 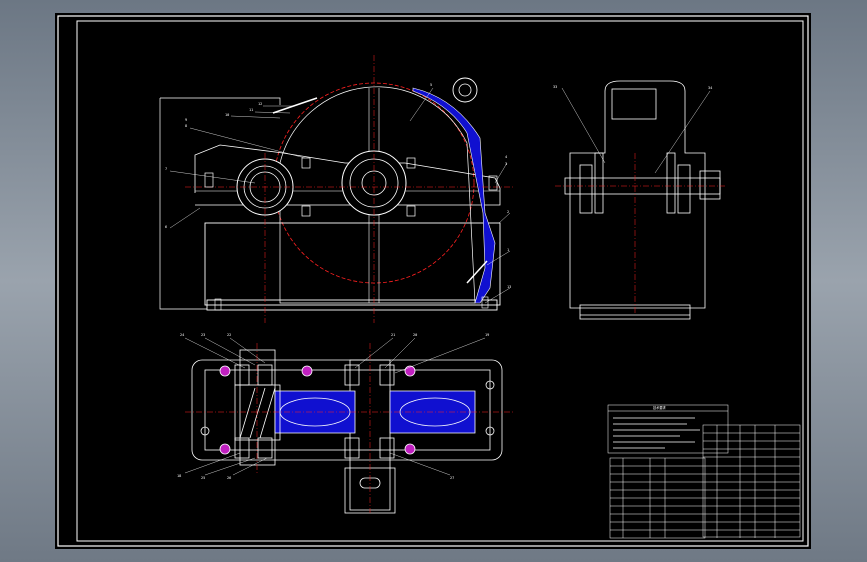 I want to click on side-elevation-view, so click(x=640, y=200).